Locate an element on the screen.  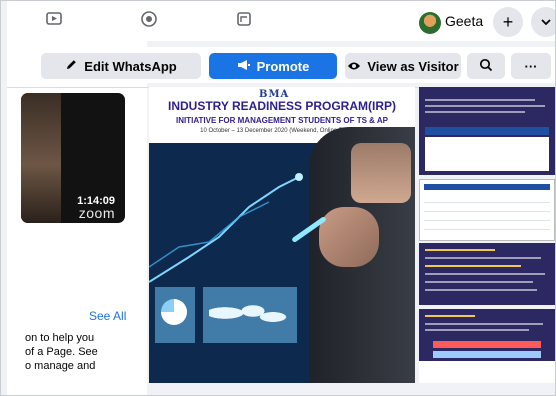
promote-button: Promote is located at coordinates (273, 66).